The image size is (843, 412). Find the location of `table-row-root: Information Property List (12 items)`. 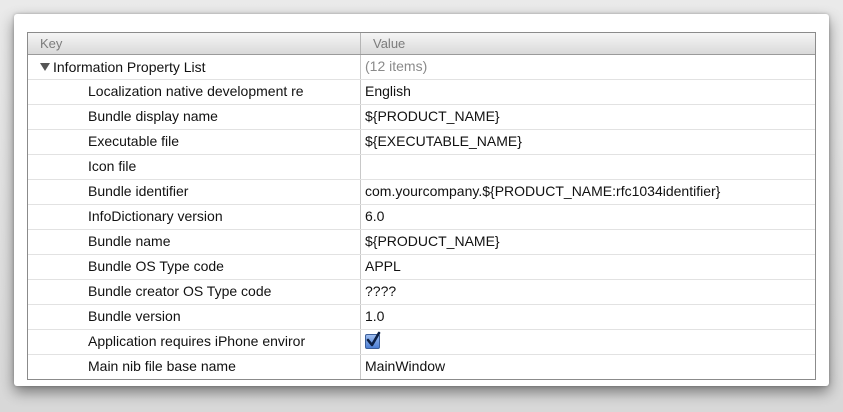

table-row-root: Information Property List (12 items) is located at coordinates (421, 67).